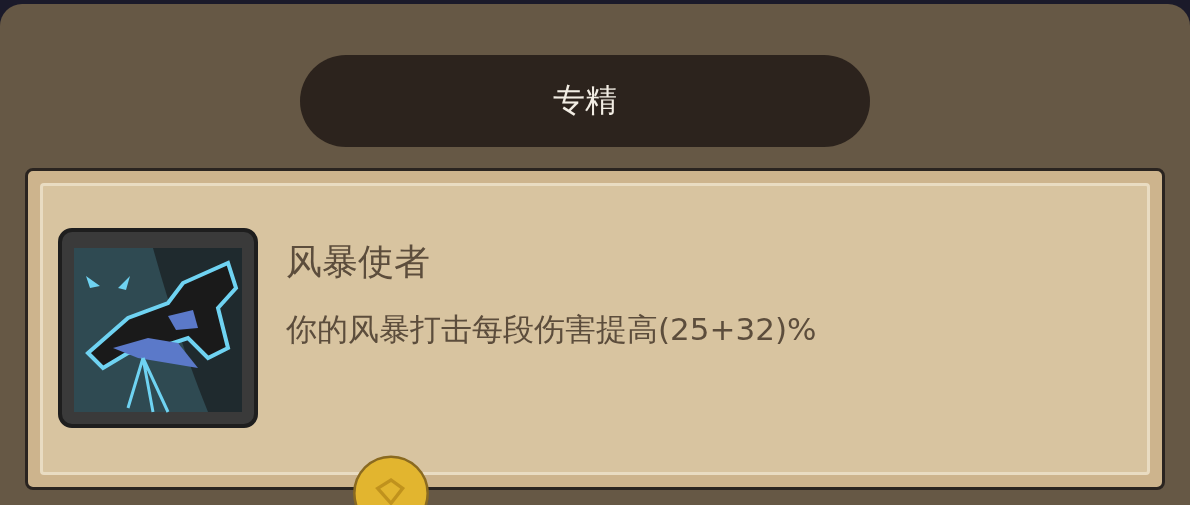 Image resolution: width=1190 pixels, height=505 pixels. I want to click on skill-description: 你的风暴打击每段伤害提高(25+32)%, so click(551, 329).